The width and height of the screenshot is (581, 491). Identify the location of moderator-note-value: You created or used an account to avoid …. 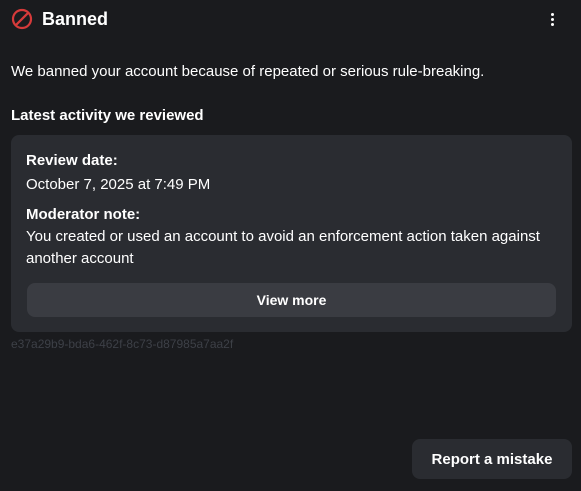
(283, 247).